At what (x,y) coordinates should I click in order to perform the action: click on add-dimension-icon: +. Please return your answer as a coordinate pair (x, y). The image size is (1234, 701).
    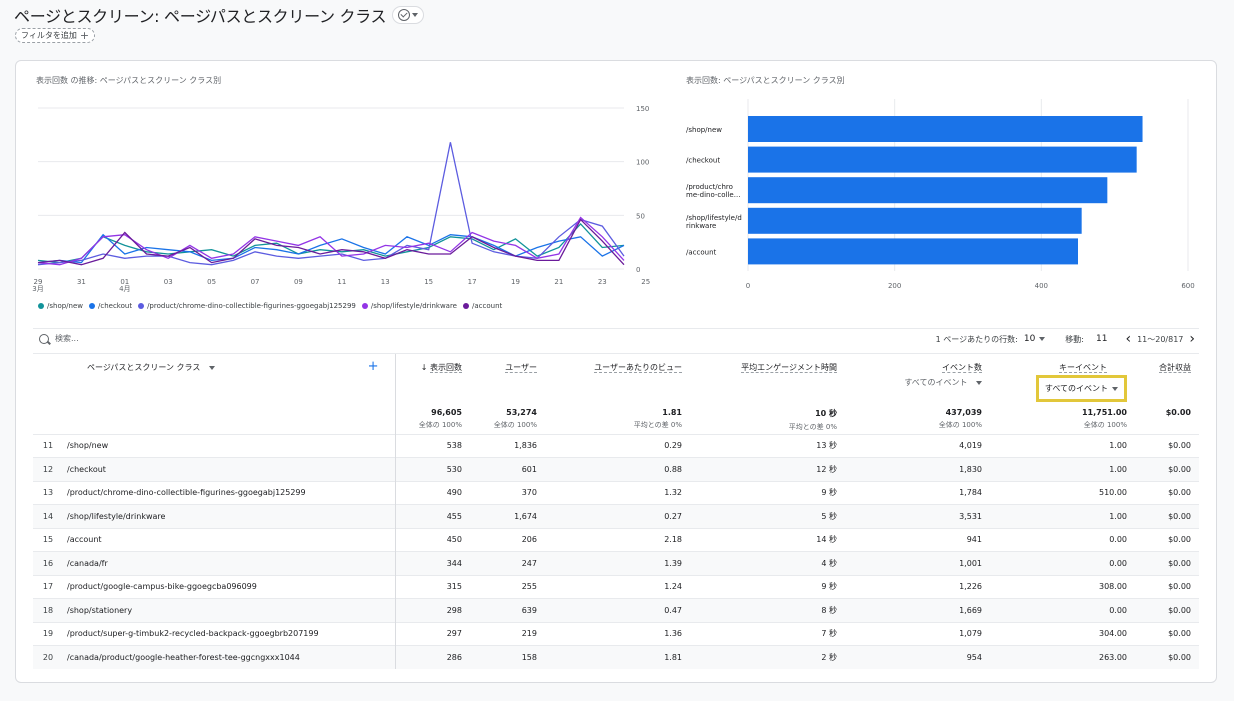
    Looking at the image, I should click on (373, 366).